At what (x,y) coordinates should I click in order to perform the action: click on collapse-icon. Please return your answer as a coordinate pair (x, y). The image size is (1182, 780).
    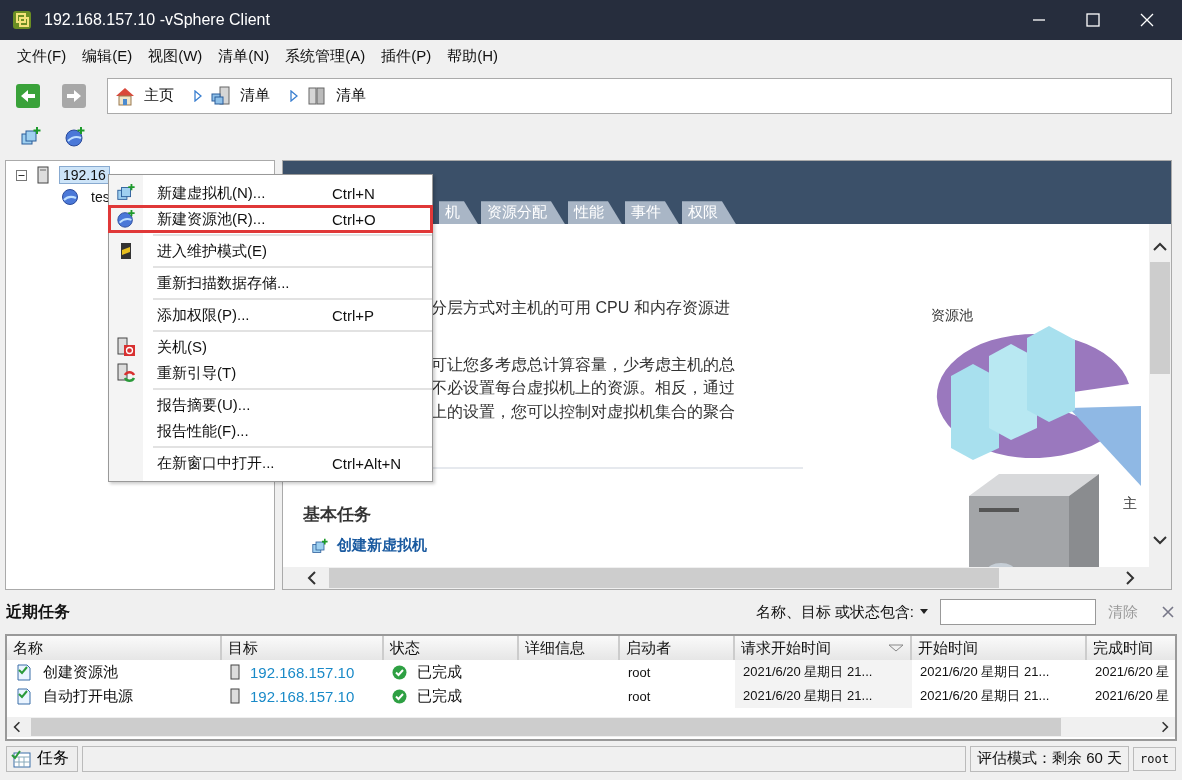
    Looking at the image, I should click on (21, 175).